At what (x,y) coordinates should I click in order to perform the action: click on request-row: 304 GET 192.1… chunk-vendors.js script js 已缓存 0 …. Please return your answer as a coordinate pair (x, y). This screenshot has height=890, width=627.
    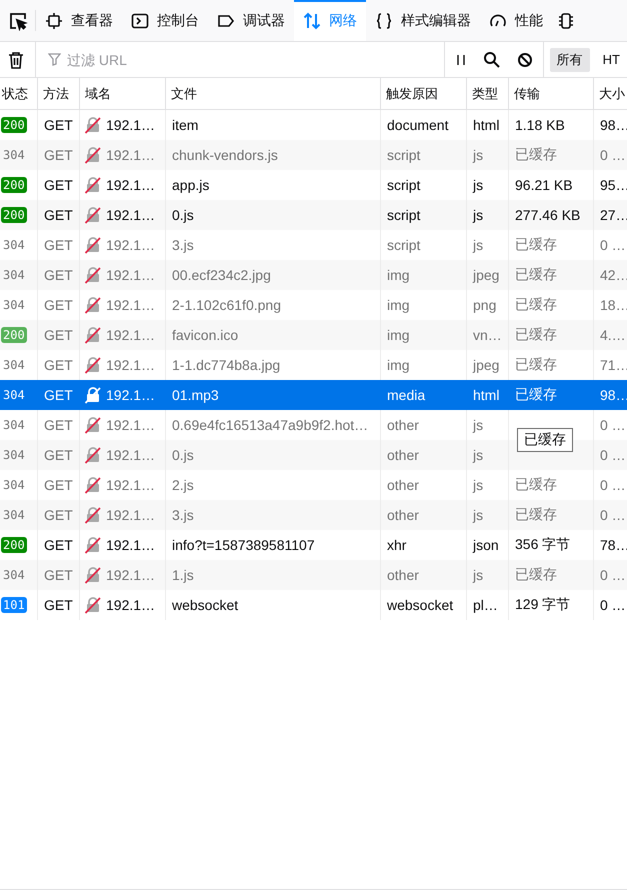
    Looking at the image, I should click on (313, 155).